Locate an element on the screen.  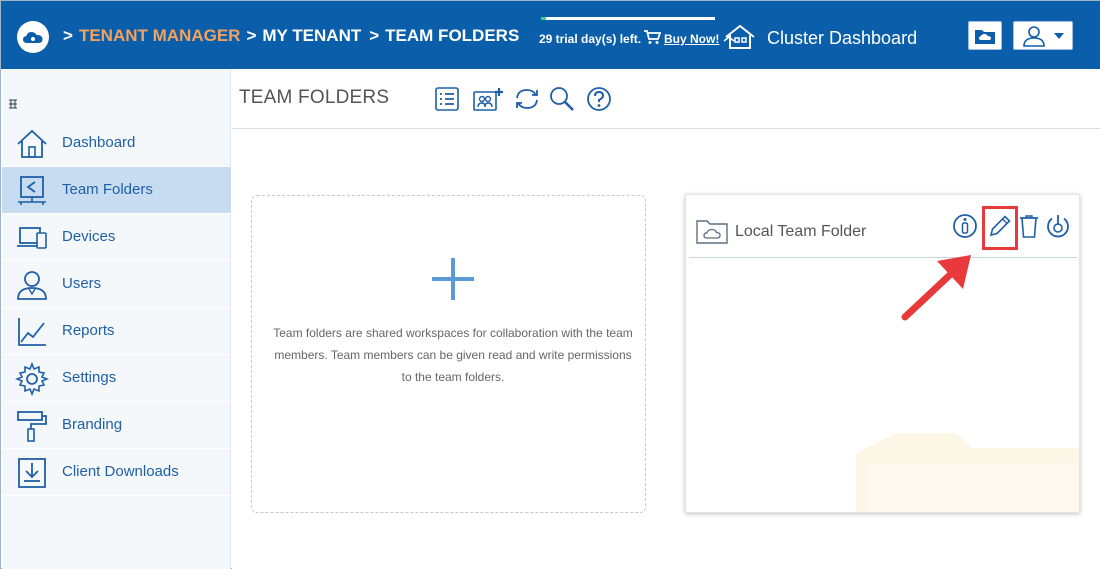
team-folders-icon is located at coordinates (32, 190).